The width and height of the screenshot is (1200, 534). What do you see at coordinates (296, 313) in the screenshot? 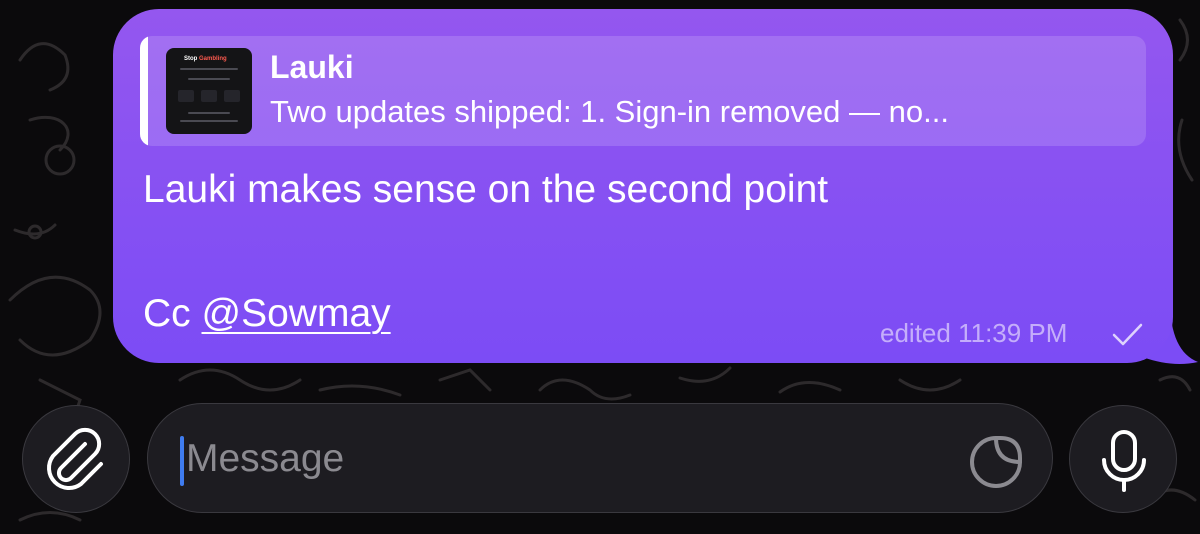
I see `mention-link: @Sowmay` at bounding box center [296, 313].